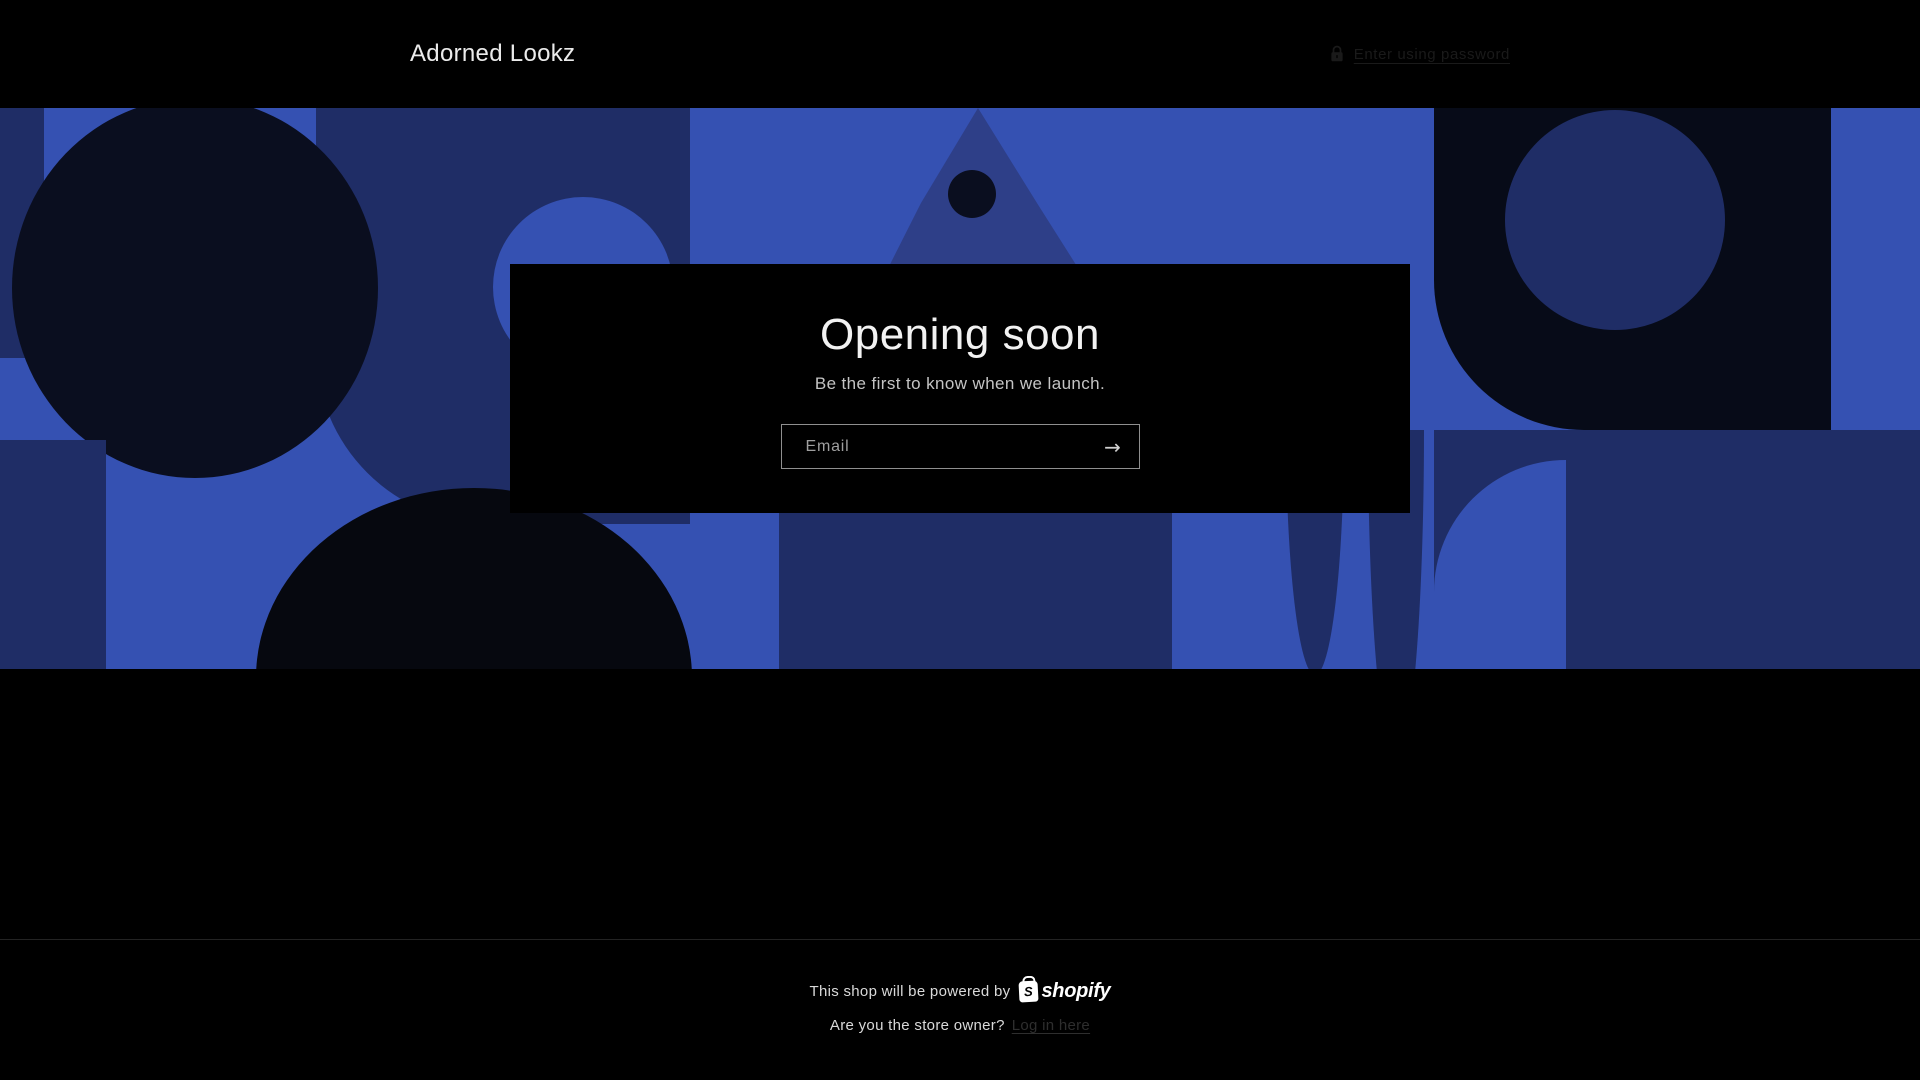  What do you see at coordinates (493, 53) in the screenshot?
I see `store-title: Adorned Lookz` at bounding box center [493, 53].